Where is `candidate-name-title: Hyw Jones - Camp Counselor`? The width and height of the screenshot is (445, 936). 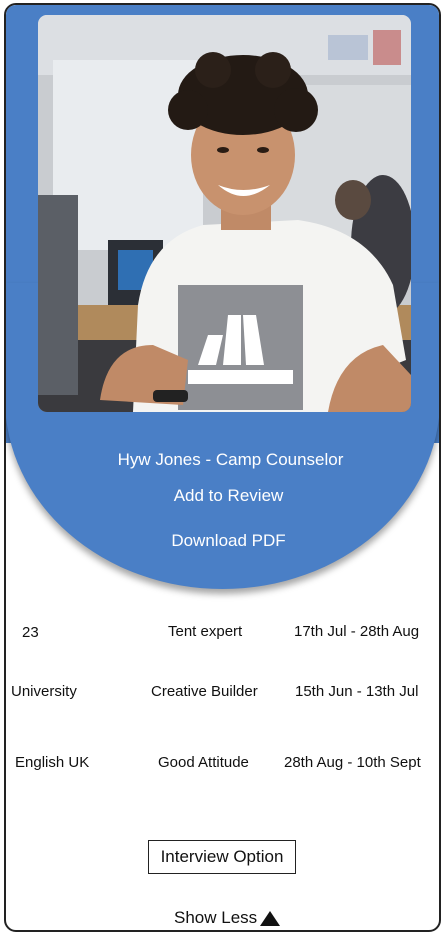 candidate-name-title: Hyw Jones - Camp Counselor is located at coordinates (222, 460).